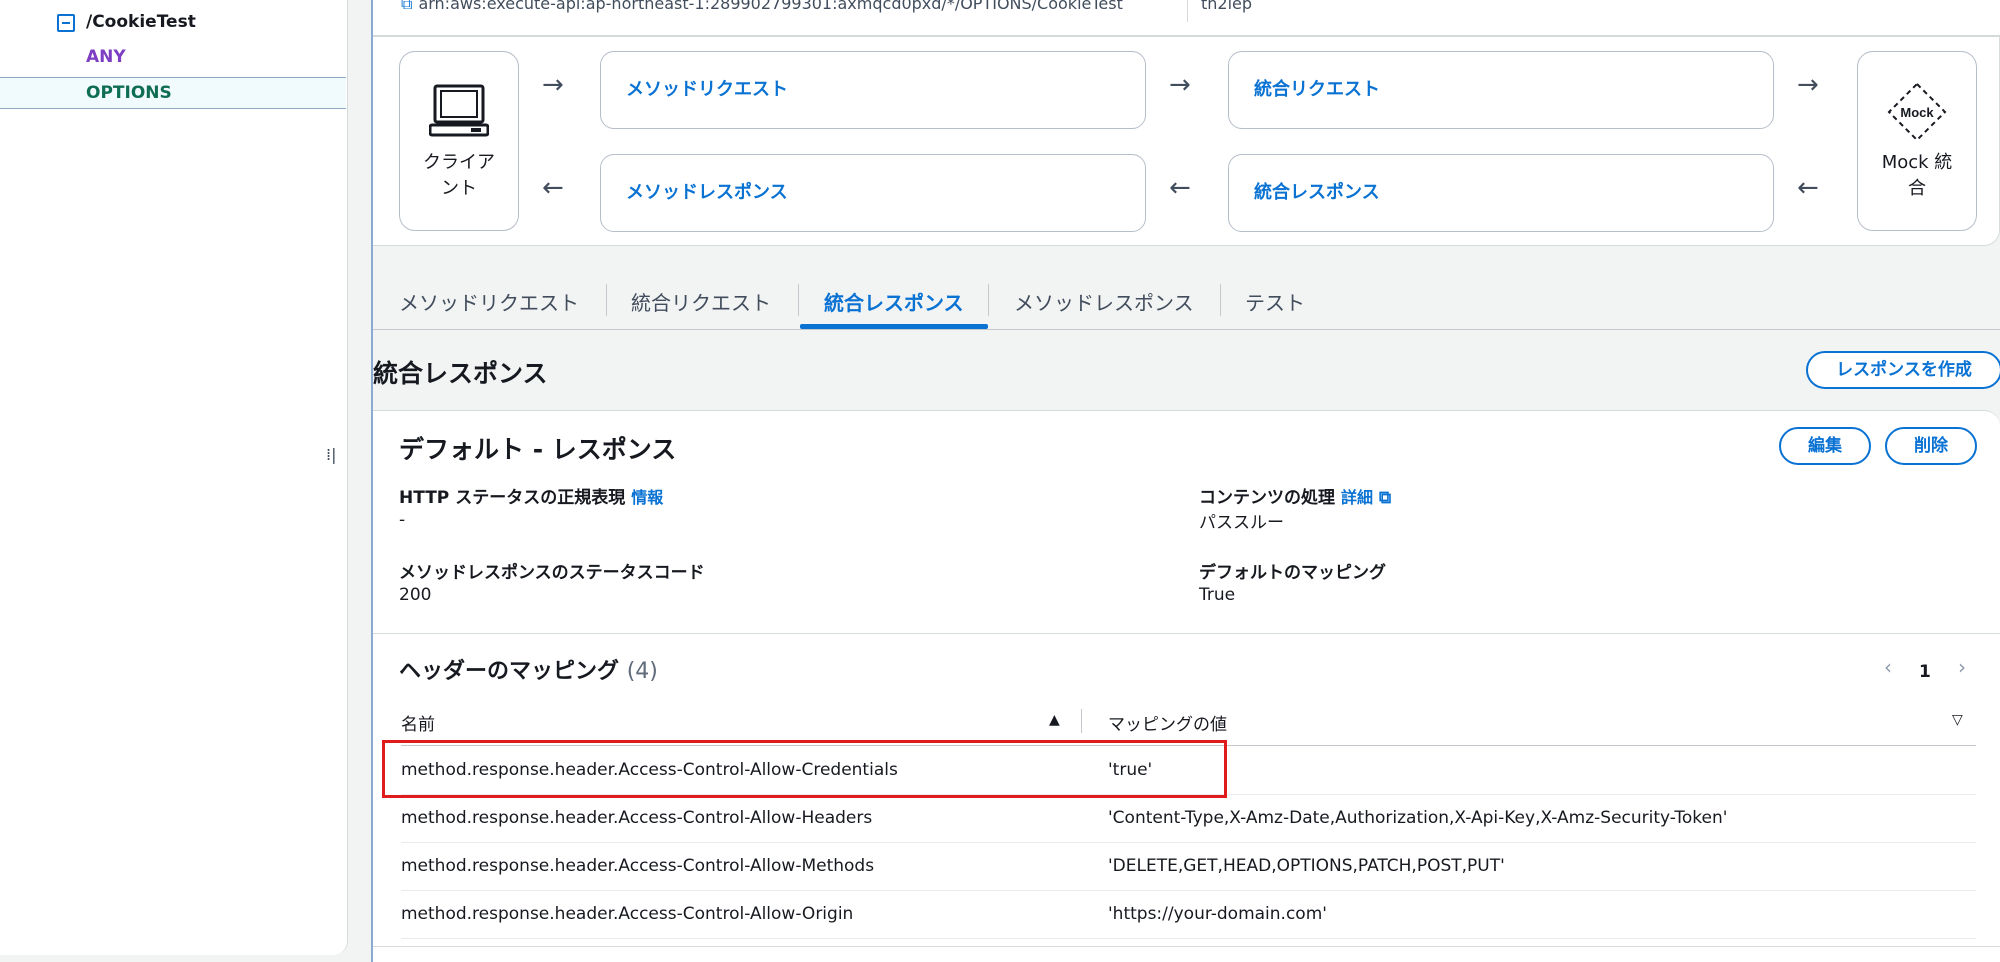 The width and height of the screenshot is (2000, 962). Describe the element at coordinates (418, 722) in the screenshot. I see `column-header-name: 名前` at that location.